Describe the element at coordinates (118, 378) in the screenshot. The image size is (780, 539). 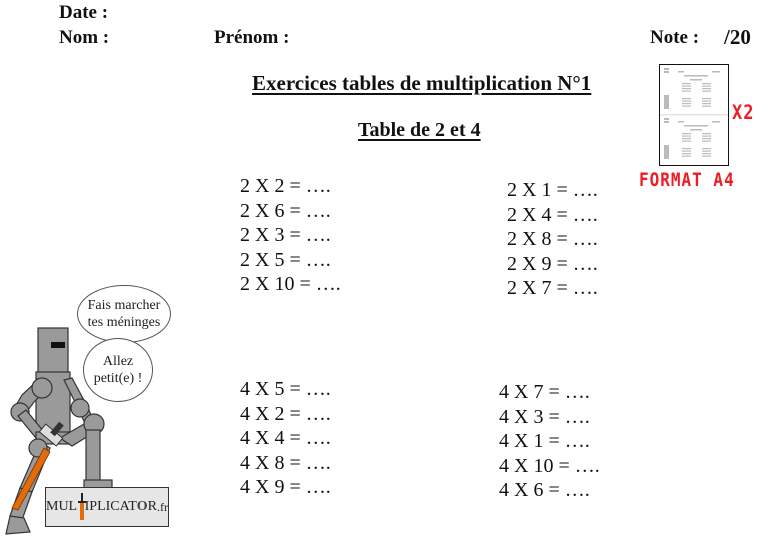
I see `bubble2-line2: petit(e) !` at that location.